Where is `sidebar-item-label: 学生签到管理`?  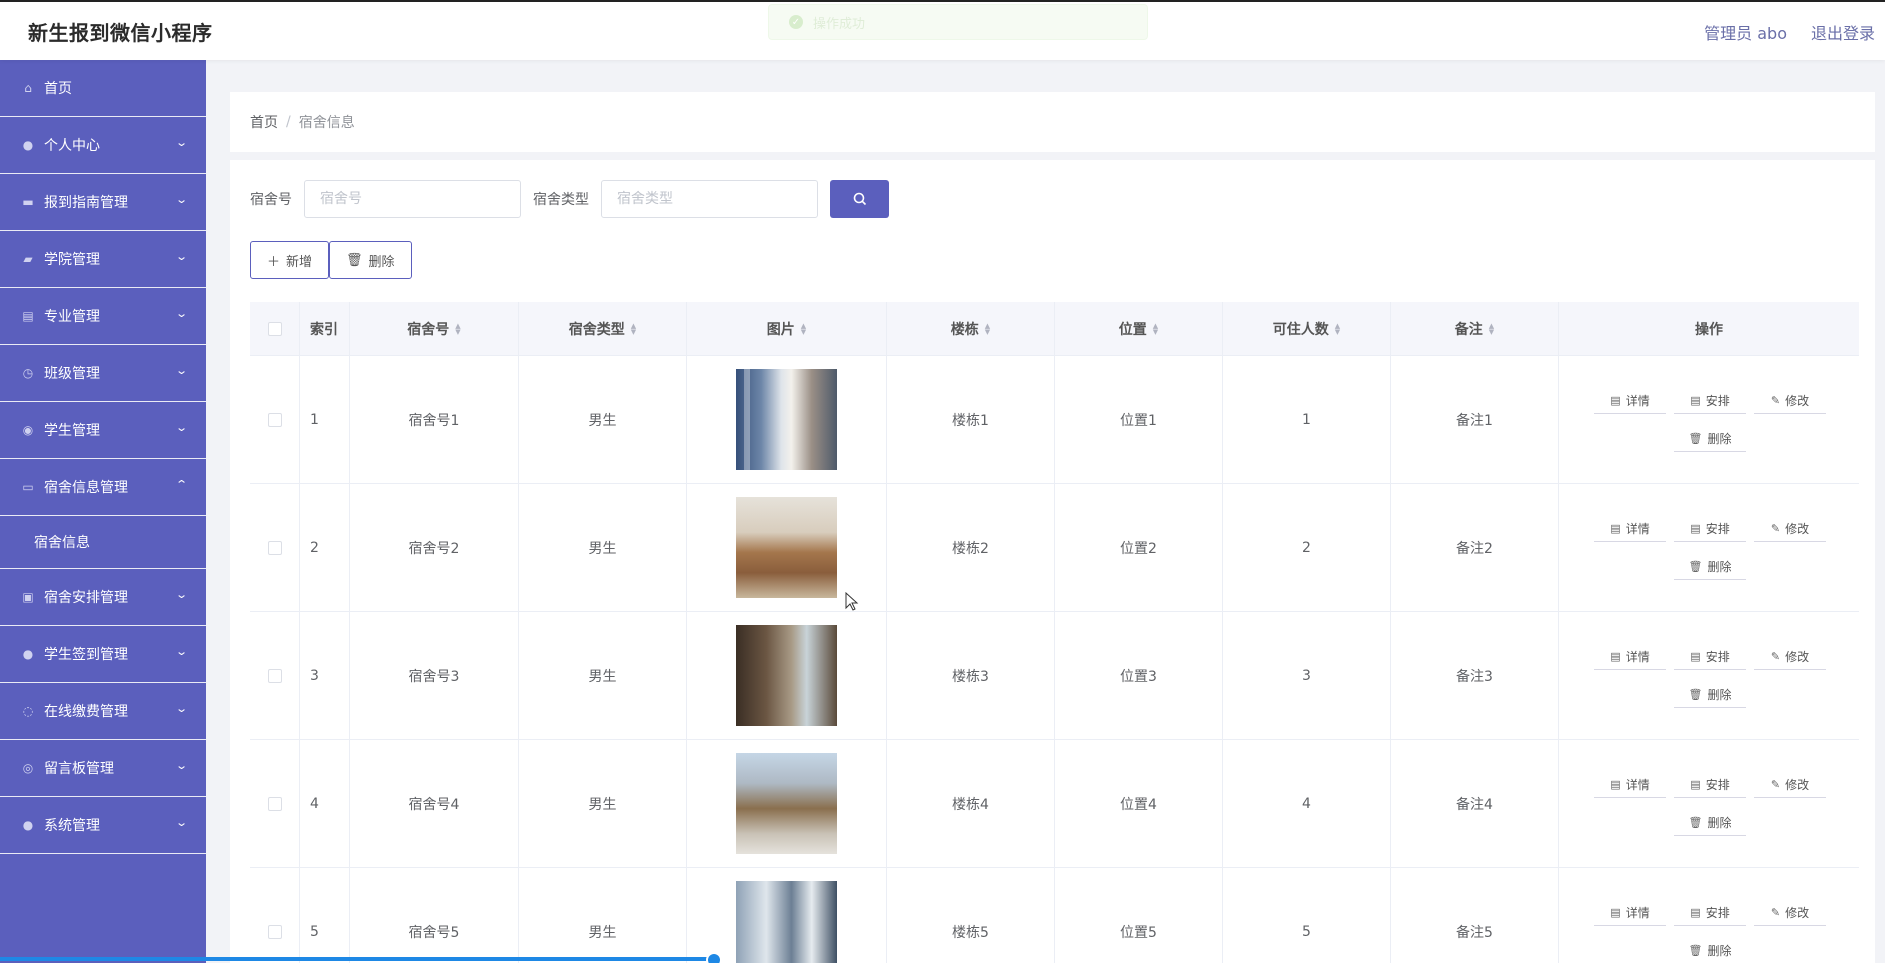
sidebar-item-label: 学生签到管理 is located at coordinates (86, 655).